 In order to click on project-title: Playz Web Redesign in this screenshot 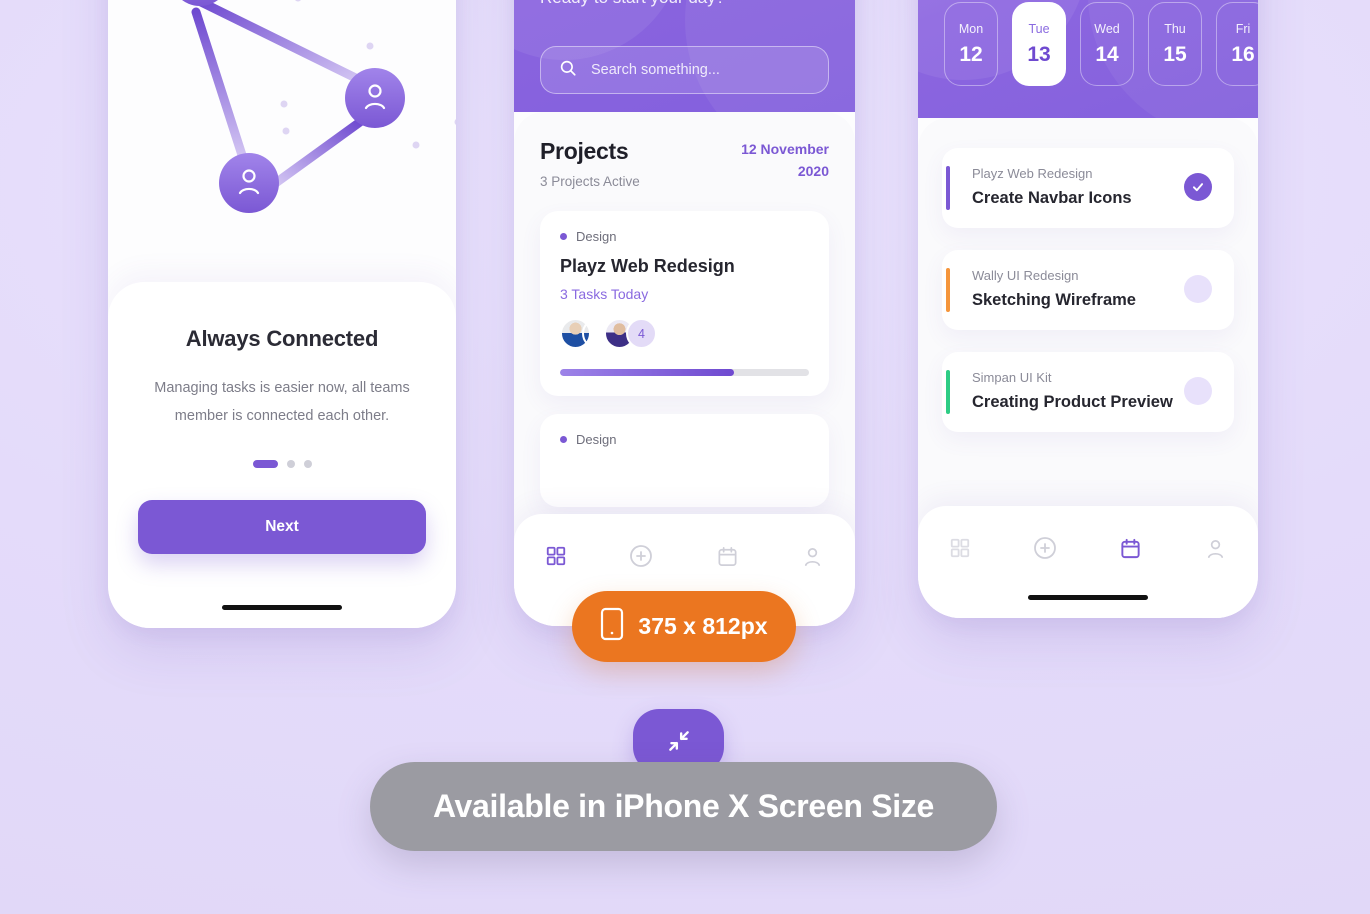, I will do `click(647, 266)`.